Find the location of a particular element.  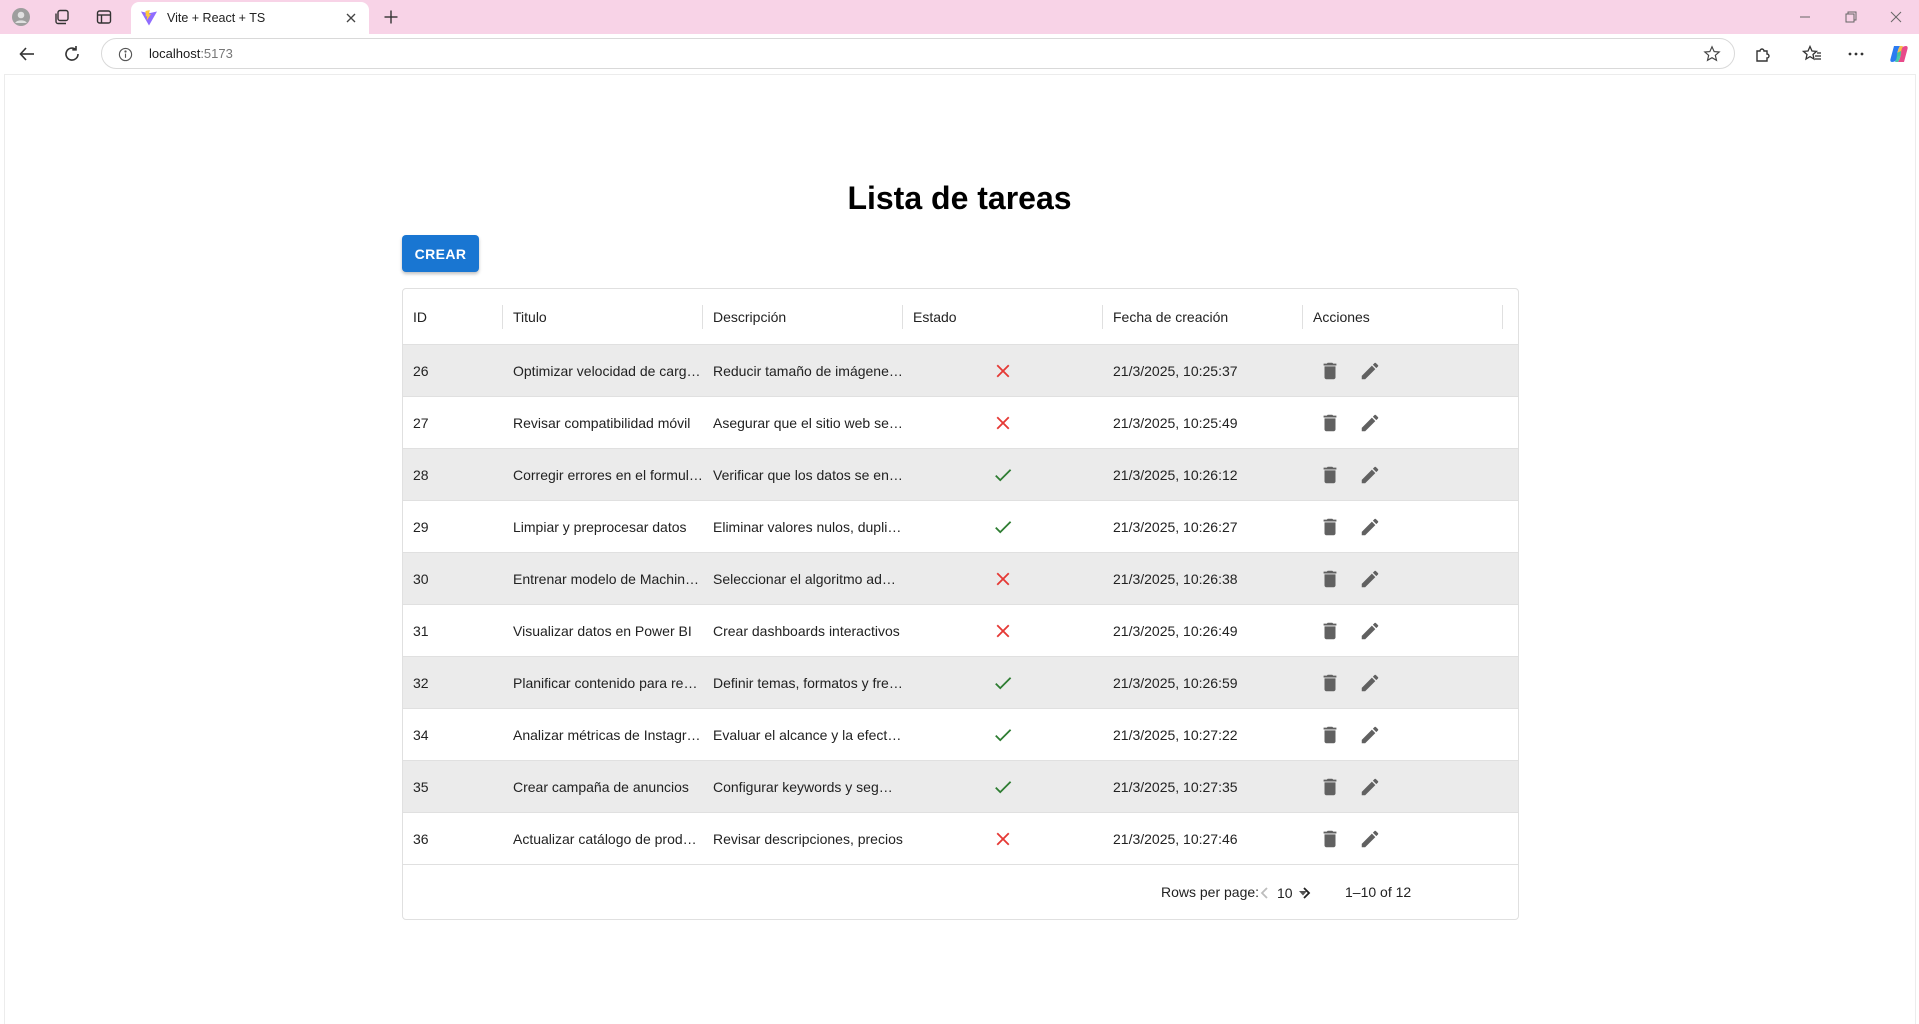

id-cell: 32 is located at coordinates (453, 683).